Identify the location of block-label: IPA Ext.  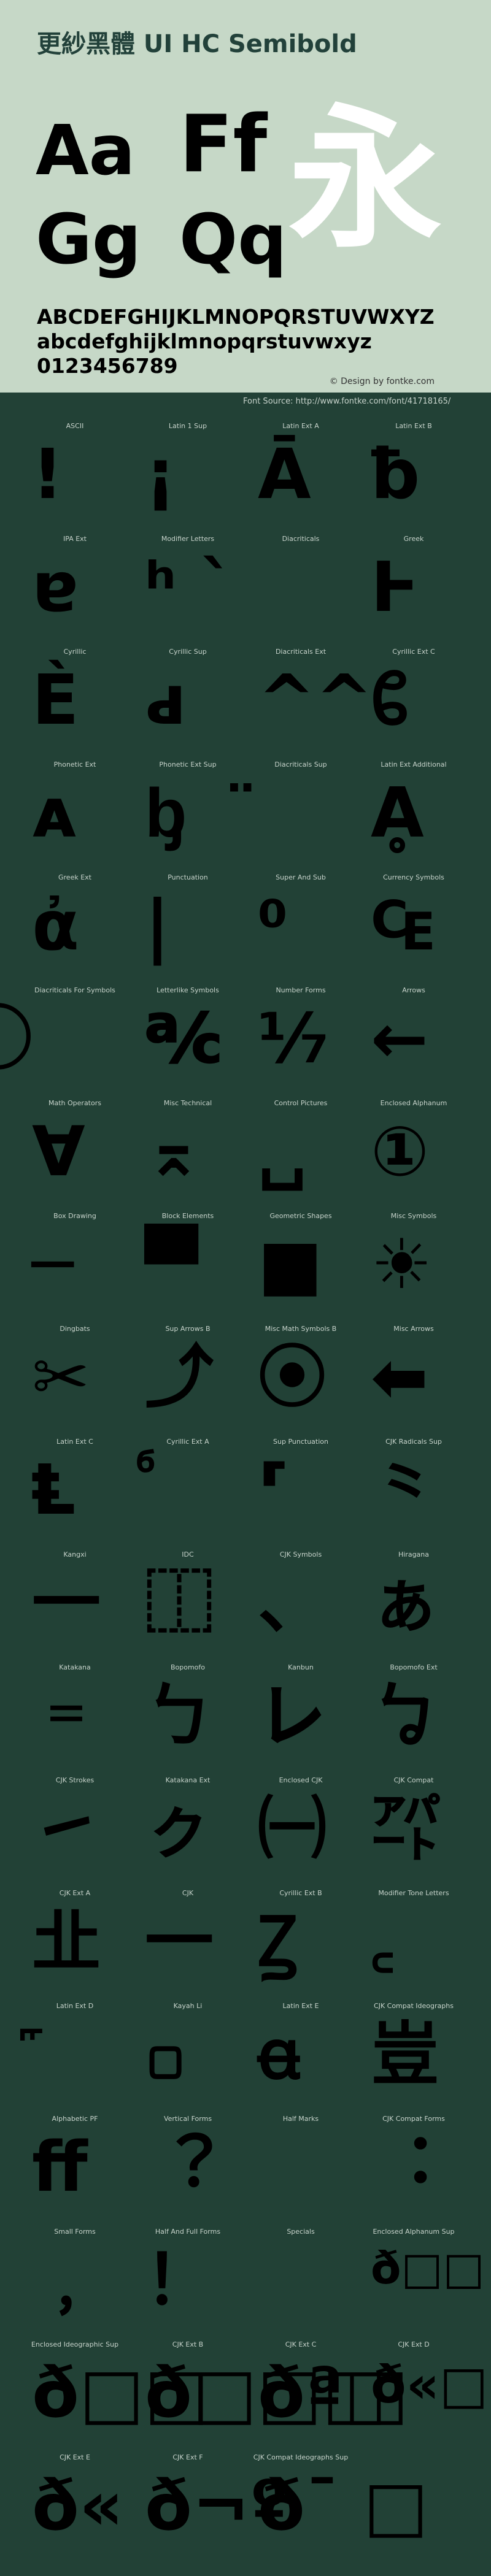
(75, 539).